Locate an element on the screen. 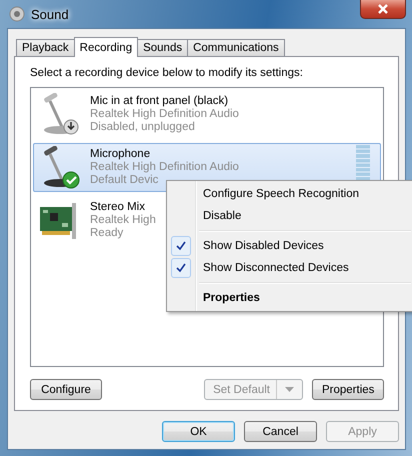  device-status: Disabled, unplugged is located at coordinates (142, 127).